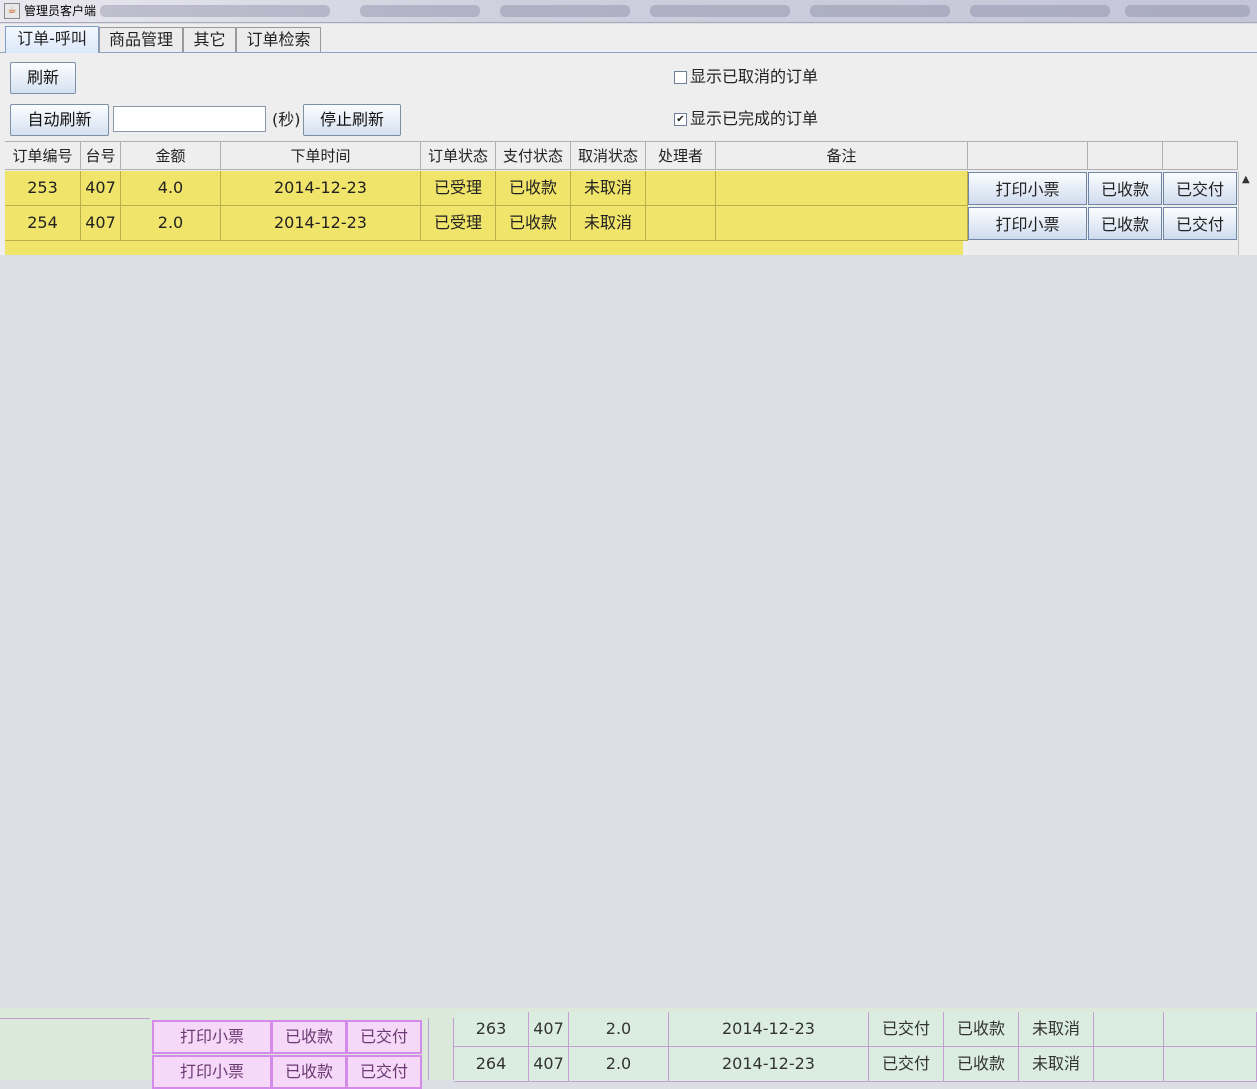  What do you see at coordinates (608, 155) in the screenshot?
I see `col-cancel-status: 取消状态` at bounding box center [608, 155].